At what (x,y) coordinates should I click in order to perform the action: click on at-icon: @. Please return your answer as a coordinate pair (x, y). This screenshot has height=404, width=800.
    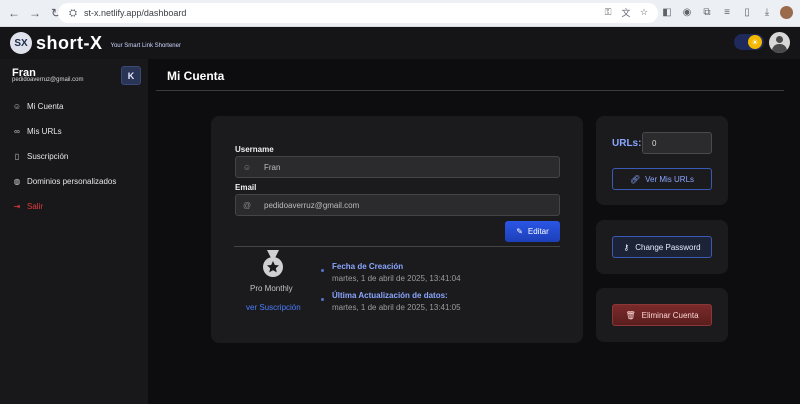
    Looking at the image, I should click on (247, 205).